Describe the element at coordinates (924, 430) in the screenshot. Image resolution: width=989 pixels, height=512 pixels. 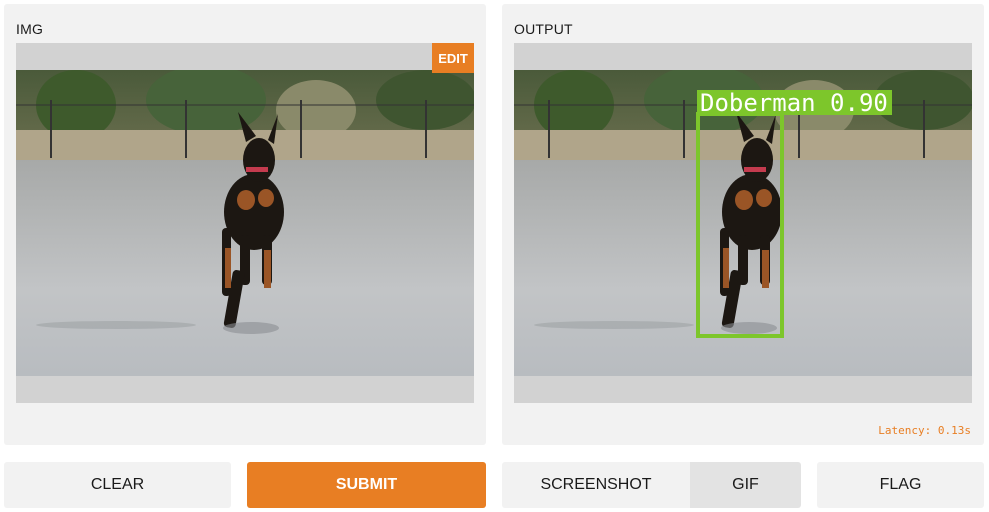
I see `latency-text: Latency: 0.13s` at that location.